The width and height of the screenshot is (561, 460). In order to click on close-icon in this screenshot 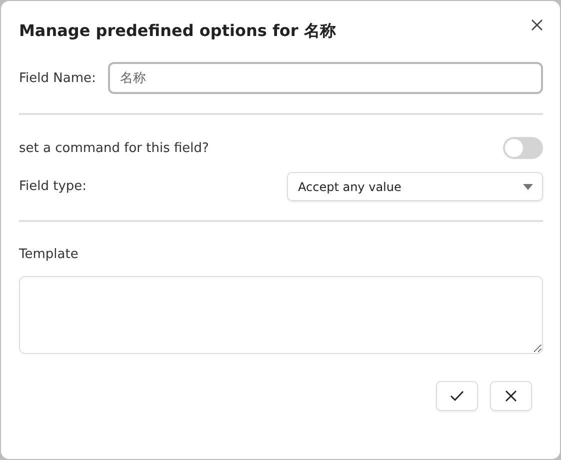, I will do `click(537, 25)`.